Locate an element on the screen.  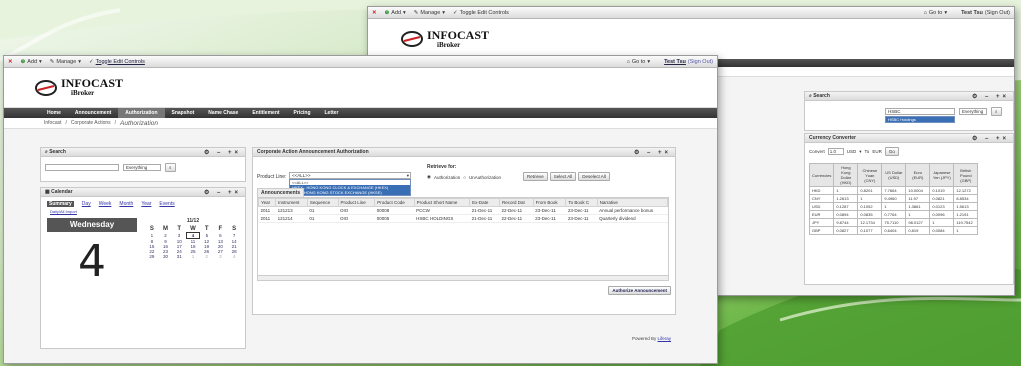
nav-item-name-chase: Name Chase is located at coordinates (223, 113).